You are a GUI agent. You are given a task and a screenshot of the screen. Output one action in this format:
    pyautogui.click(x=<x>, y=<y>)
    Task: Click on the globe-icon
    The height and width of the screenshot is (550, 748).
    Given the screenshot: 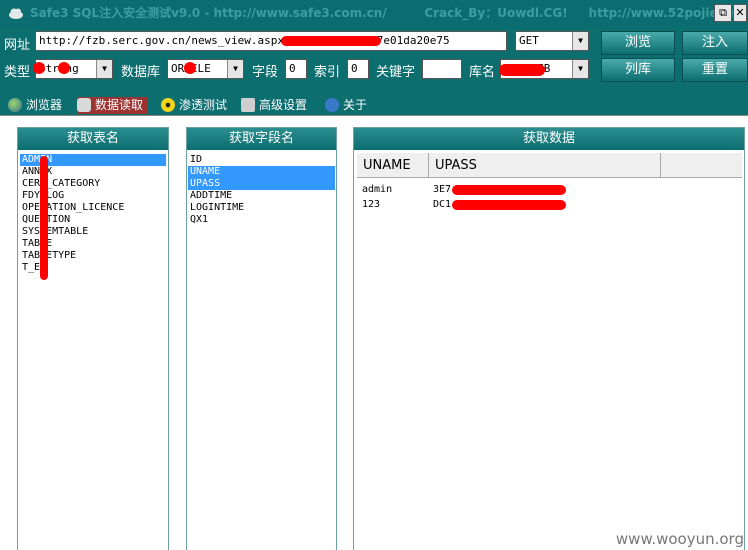 What is the action you would take?
    pyautogui.click(x=15, y=105)
    